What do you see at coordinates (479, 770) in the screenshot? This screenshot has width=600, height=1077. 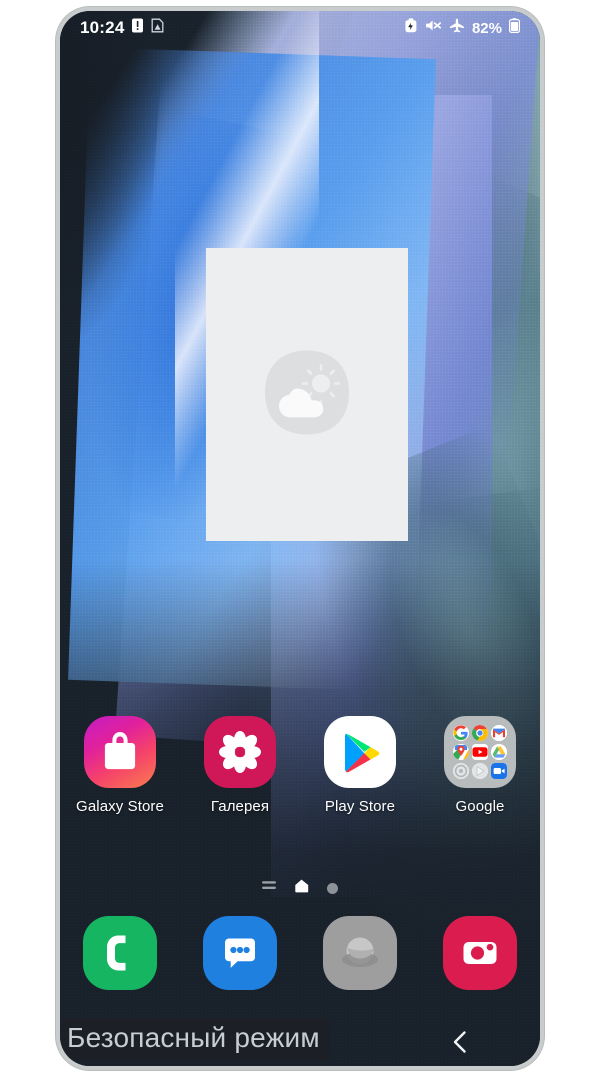 I see `play-movies-icon` at bounding box center [479, 770].